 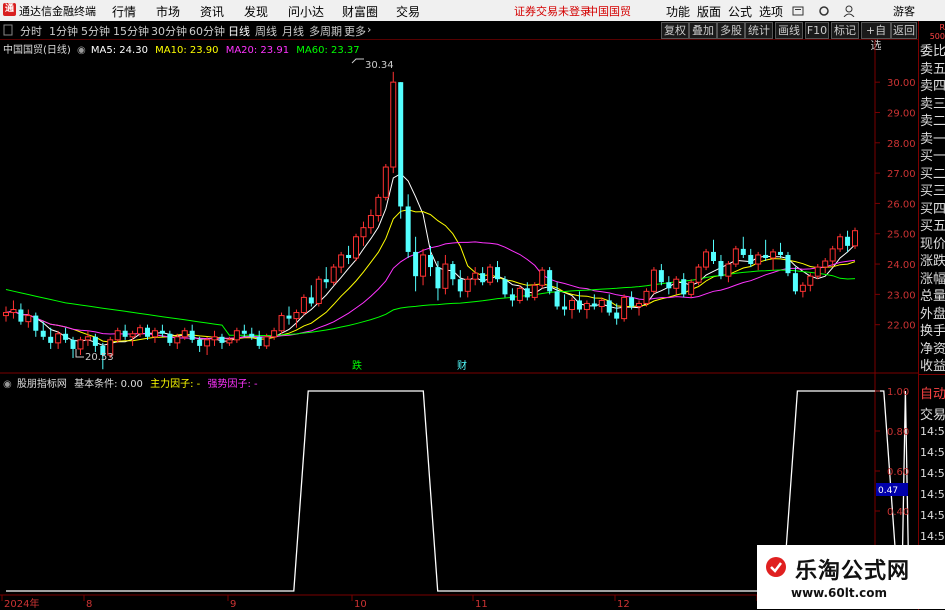 What do you see at coordinates (678, 11) in the screenshot?
I see `menu-function: 功能` at bounding box center [678, 11].